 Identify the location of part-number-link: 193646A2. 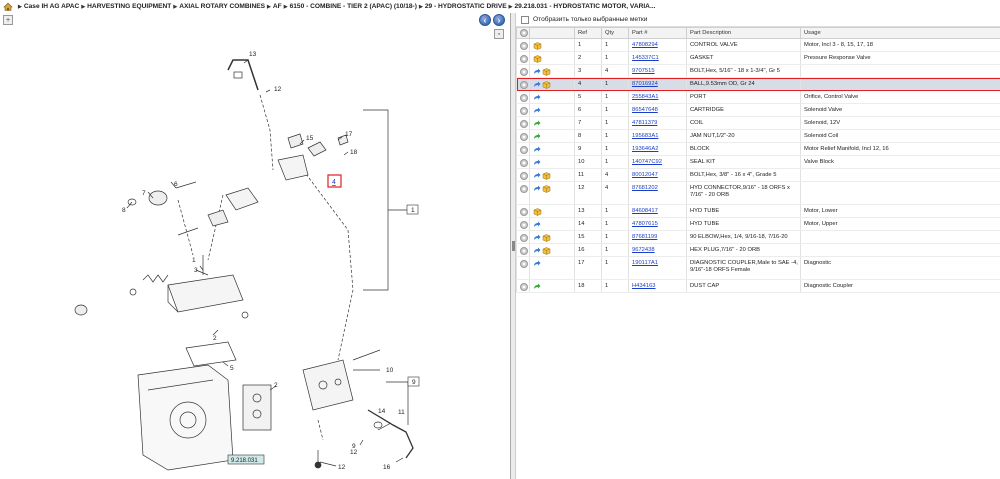
(645, 149).